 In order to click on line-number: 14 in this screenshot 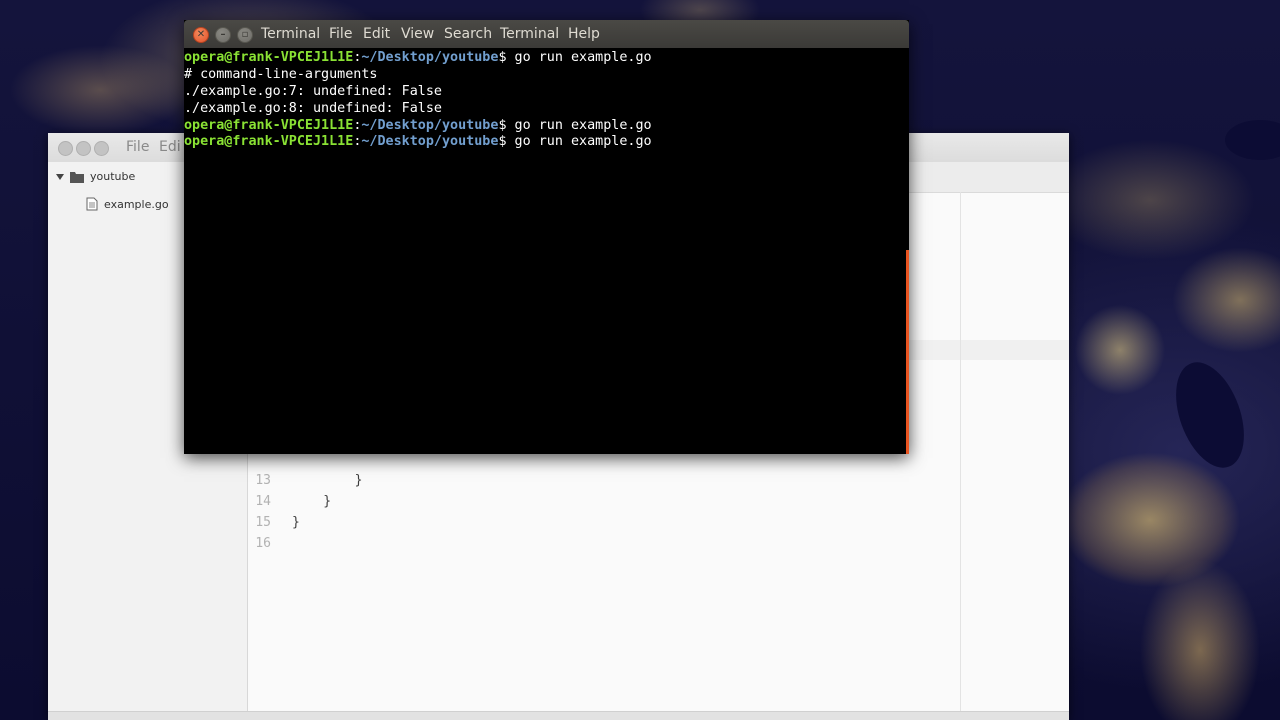, I will do `click(263, 501)`.